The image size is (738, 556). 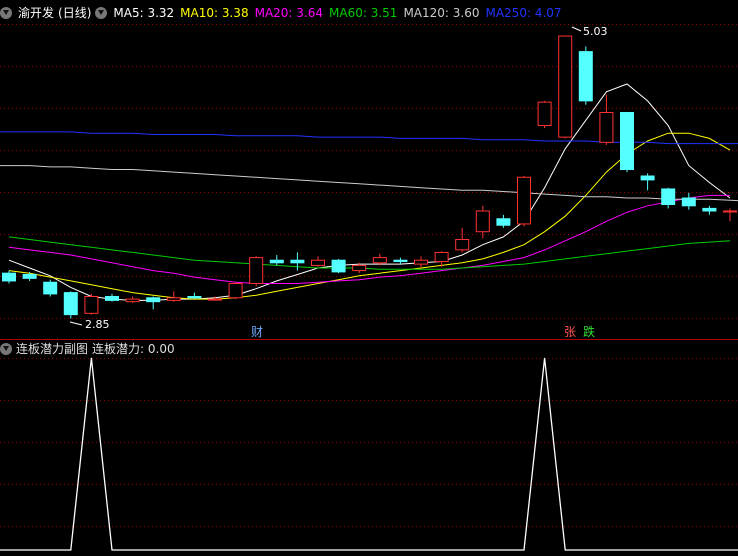 I want to click on sub-panel-title: 连板潜力副图, so click(x=52, y=349).